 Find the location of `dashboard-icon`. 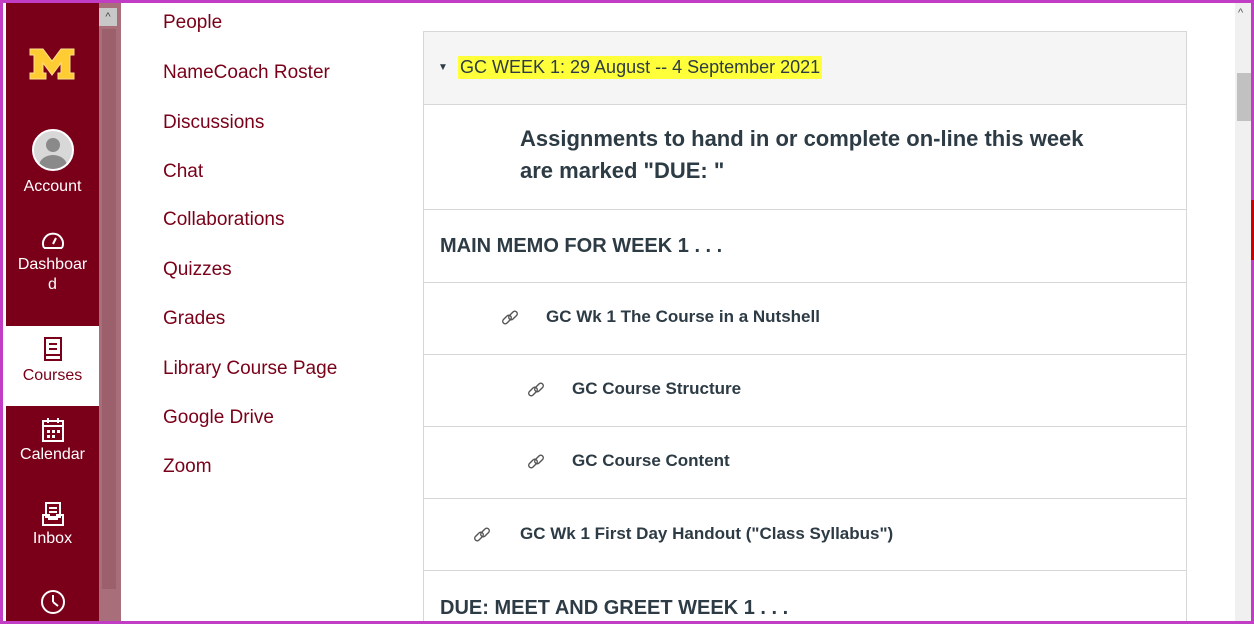

dashboard-icon is located at coordinates (52, 240).